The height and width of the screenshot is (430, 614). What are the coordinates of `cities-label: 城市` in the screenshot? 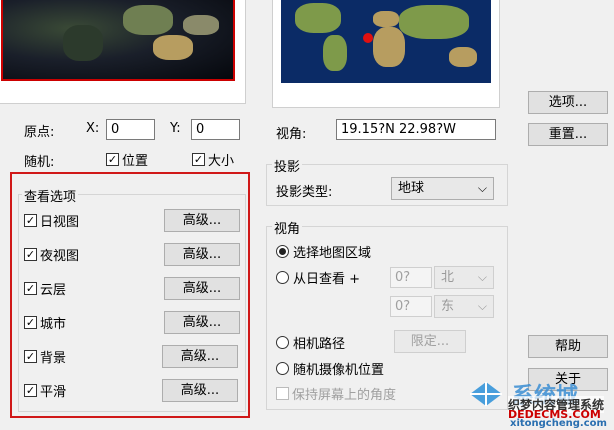 It's located at (53, 324).